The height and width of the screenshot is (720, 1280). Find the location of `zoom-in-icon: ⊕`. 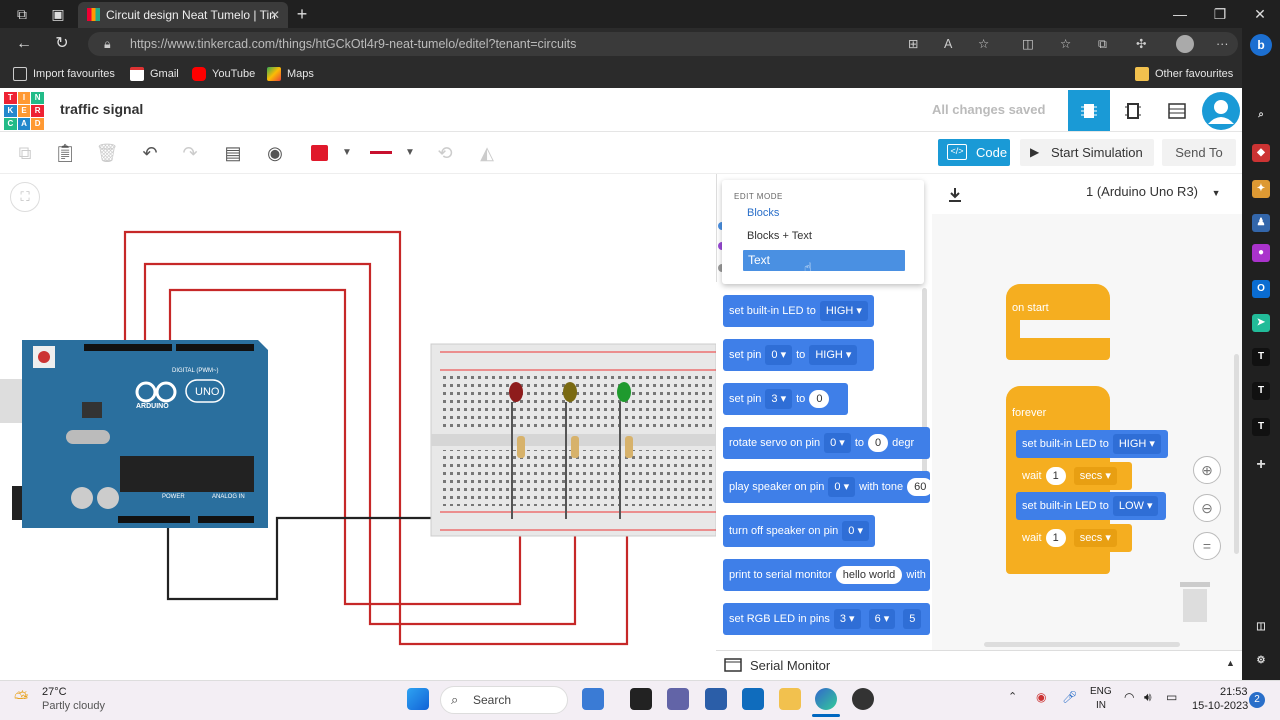

zoom-in-icon: ⊕ is located at coordinates (1207, 470).